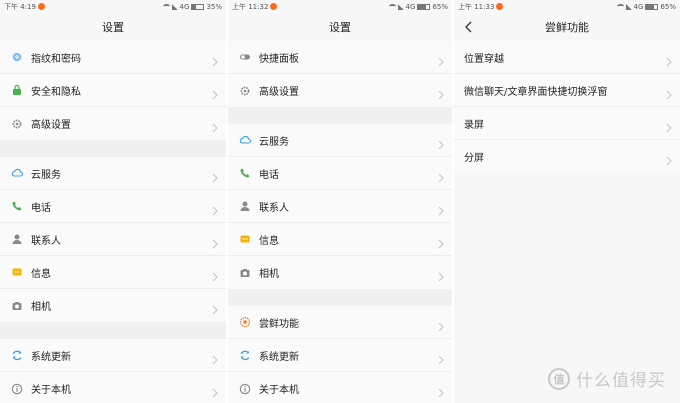 This screenshot has height=403, width=680. I want to click on settings-group: 系统更新 关于本机, so click(113, 371).